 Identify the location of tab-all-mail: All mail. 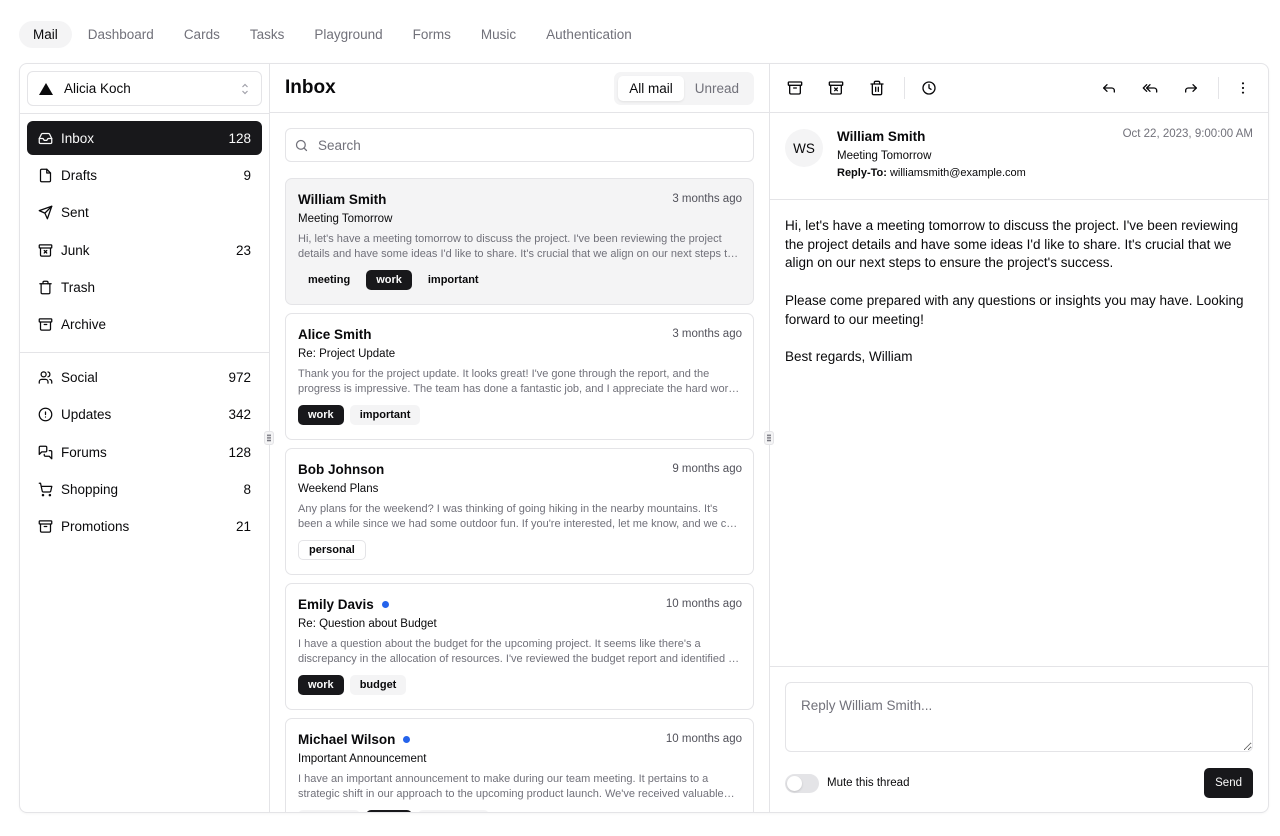
(651, 88).